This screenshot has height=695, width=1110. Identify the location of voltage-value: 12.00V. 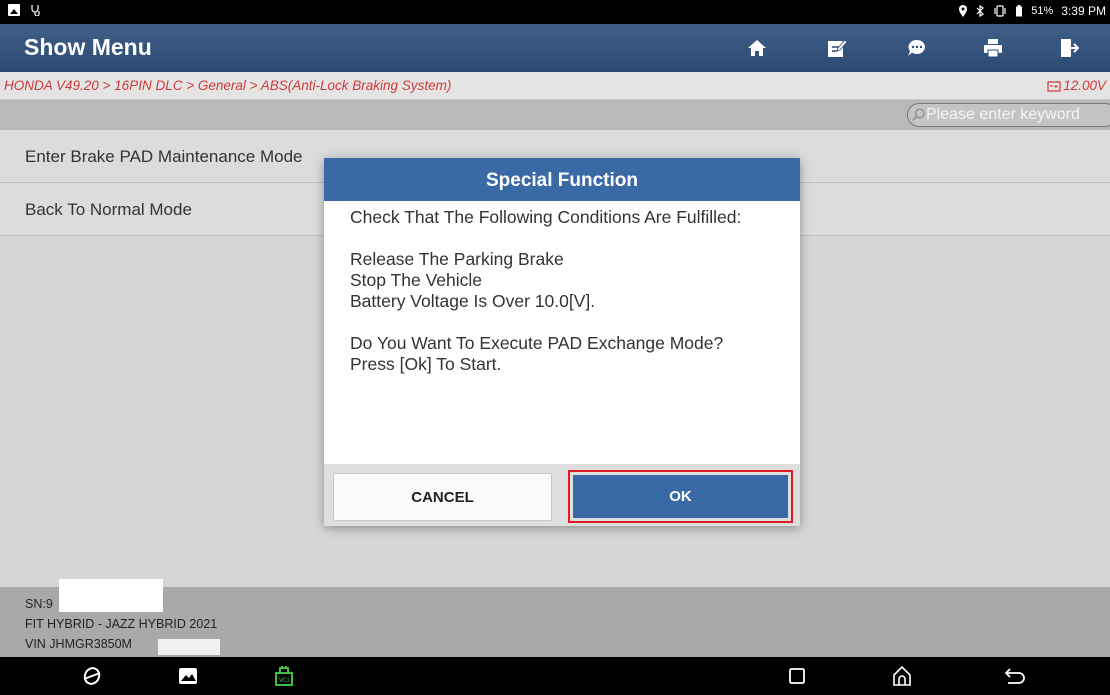
(1084, 85).